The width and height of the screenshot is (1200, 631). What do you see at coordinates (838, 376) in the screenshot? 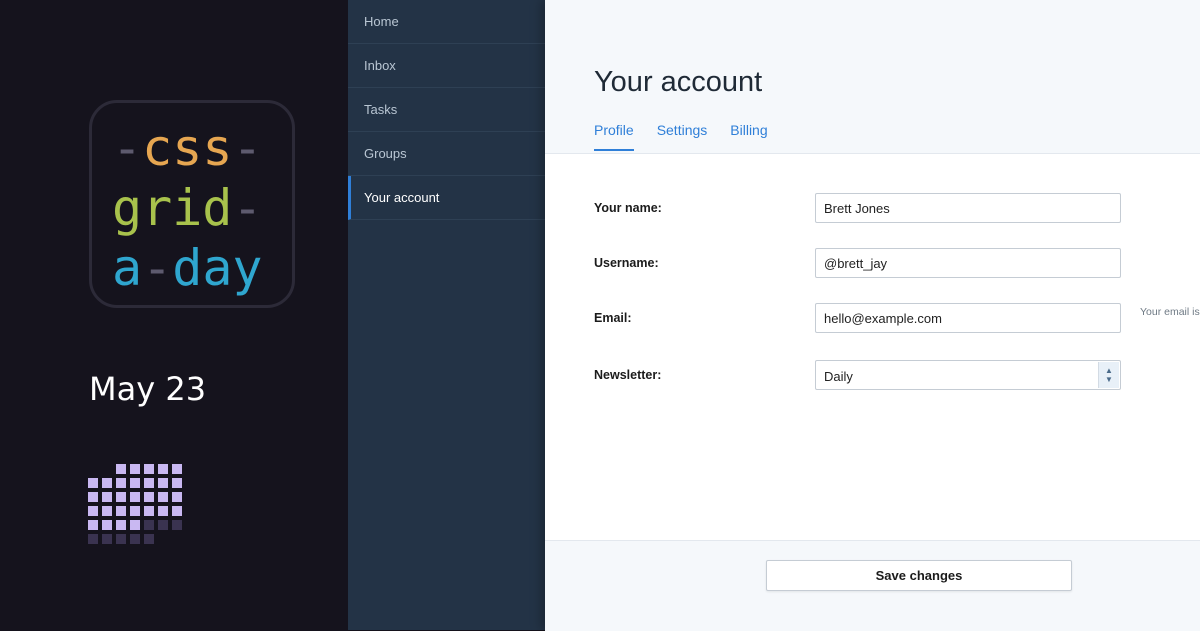
I see `newsletter-select-value: Daily` at bounding box center [838, 376].